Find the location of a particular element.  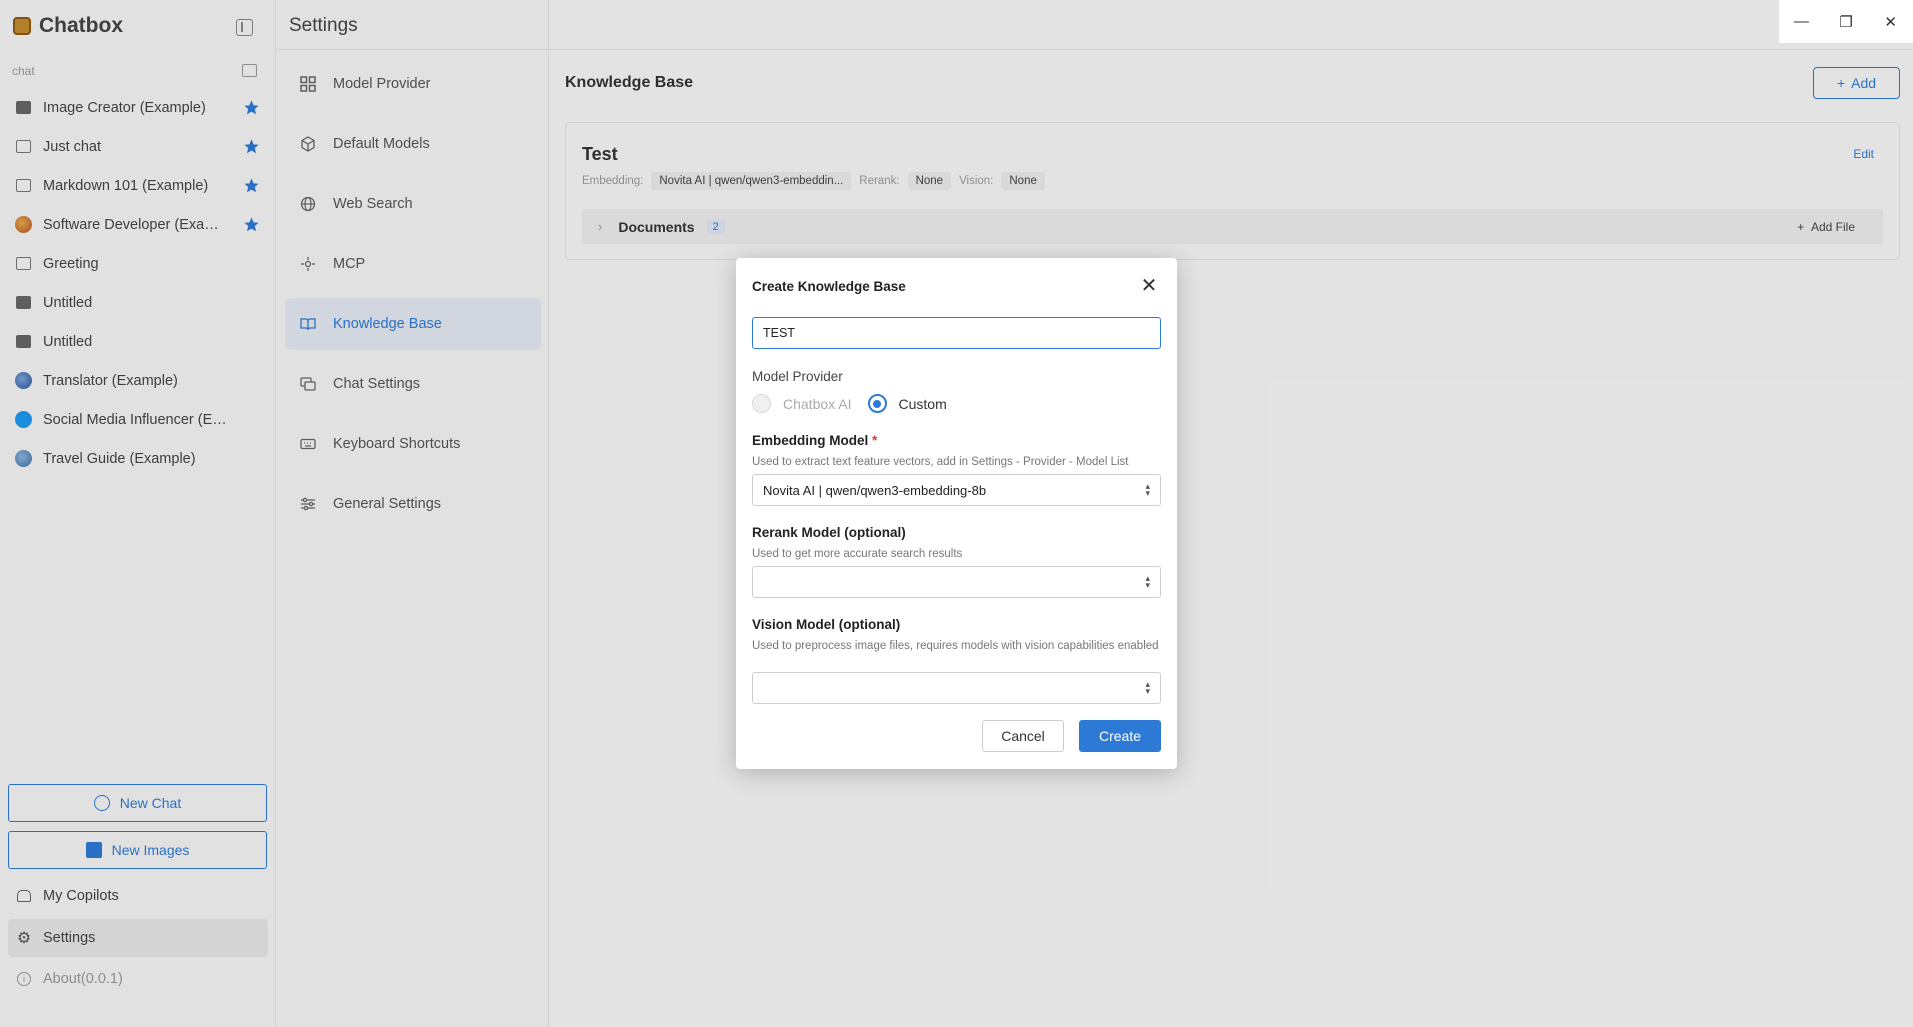

required-marker: * is located at coordinates (875, 440).